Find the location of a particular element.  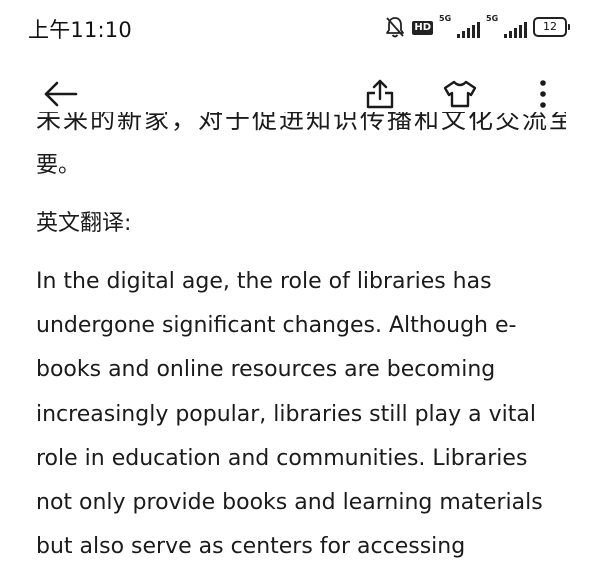

battery-icon: 12 is located at coordinates (551, 27).